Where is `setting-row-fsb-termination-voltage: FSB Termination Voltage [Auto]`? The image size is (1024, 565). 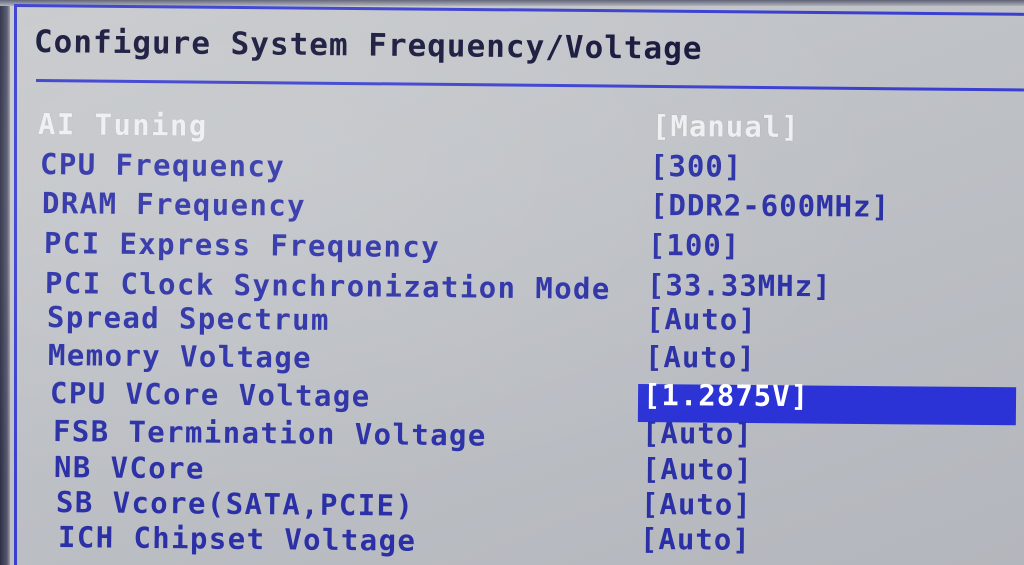
setting-row-fsb-termination-voltage: FSB Termination Voltage [Auto] is located at coordinates (512, 433).